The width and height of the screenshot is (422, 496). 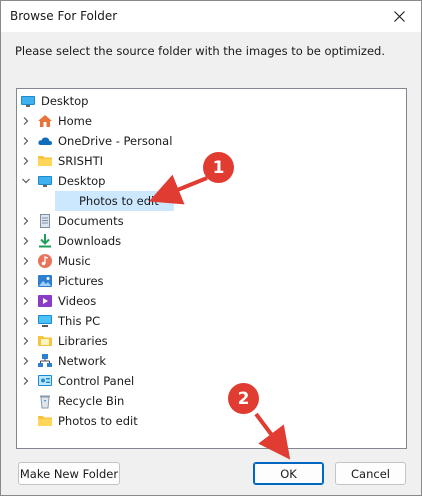 I want to click on annotation-badge-1: 1, so click(x=218, y=167).